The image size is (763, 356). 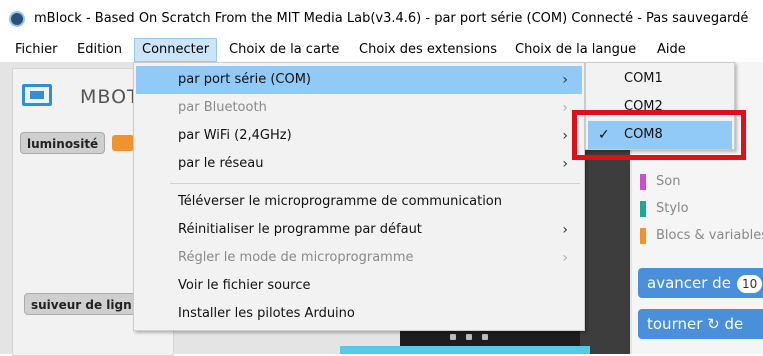 I want to click on menu-choix-extensions: Choix des extensions, so click(x=428, y=50).